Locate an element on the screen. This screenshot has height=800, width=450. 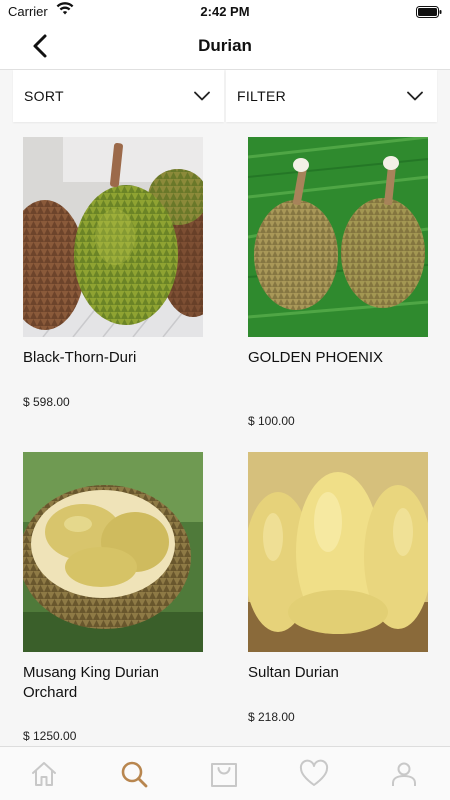
profile-icon is located at coordinates (404, 774).